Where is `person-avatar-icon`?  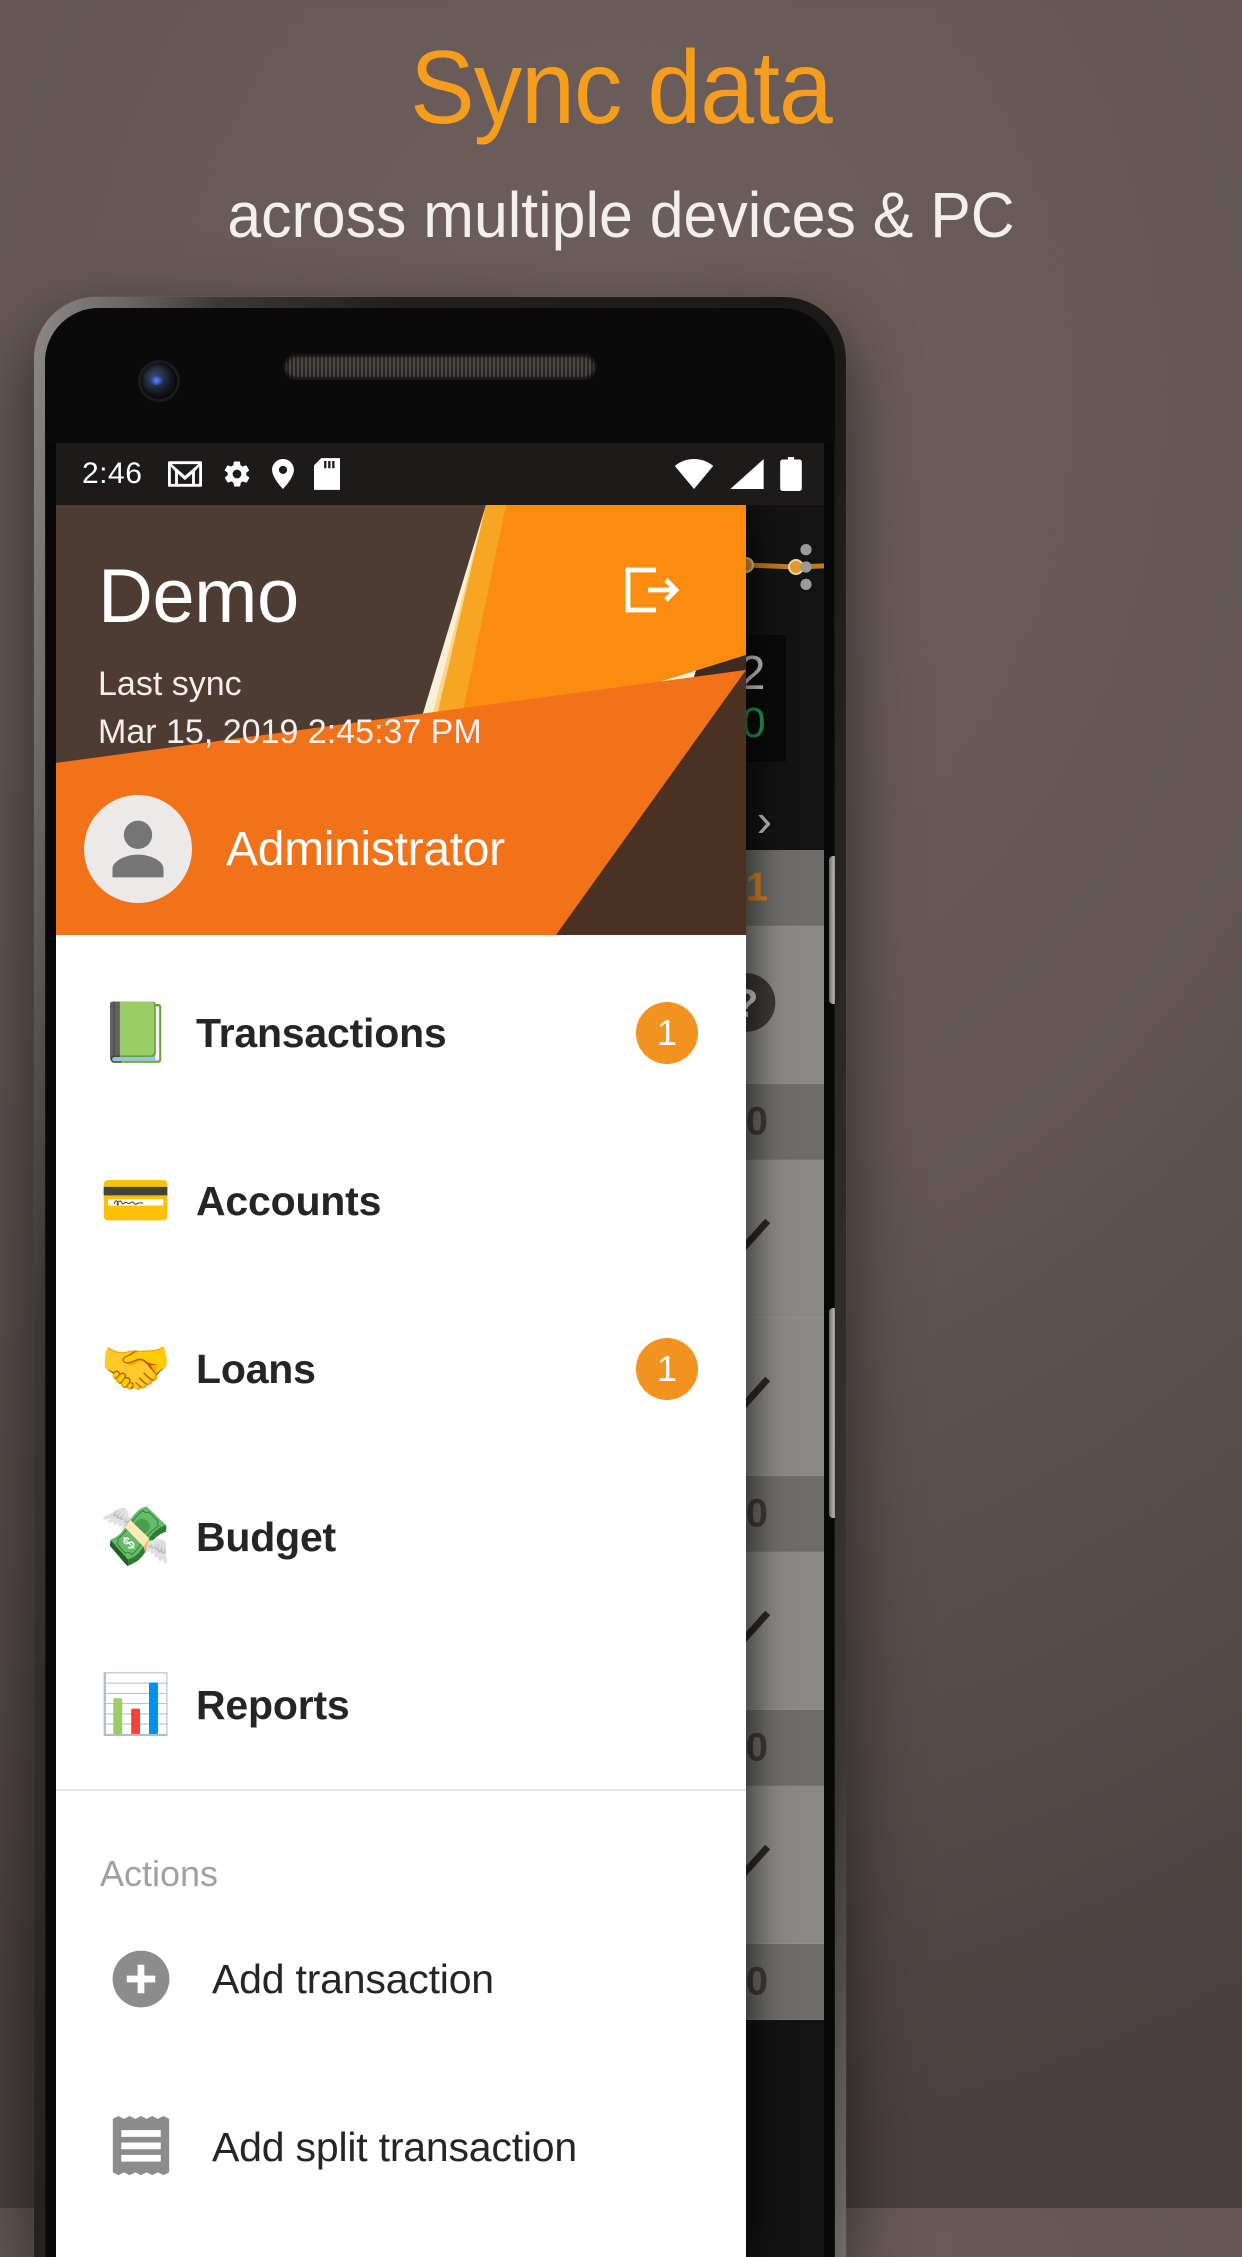 person-avatar-icon is located at coordinates (138, 849).